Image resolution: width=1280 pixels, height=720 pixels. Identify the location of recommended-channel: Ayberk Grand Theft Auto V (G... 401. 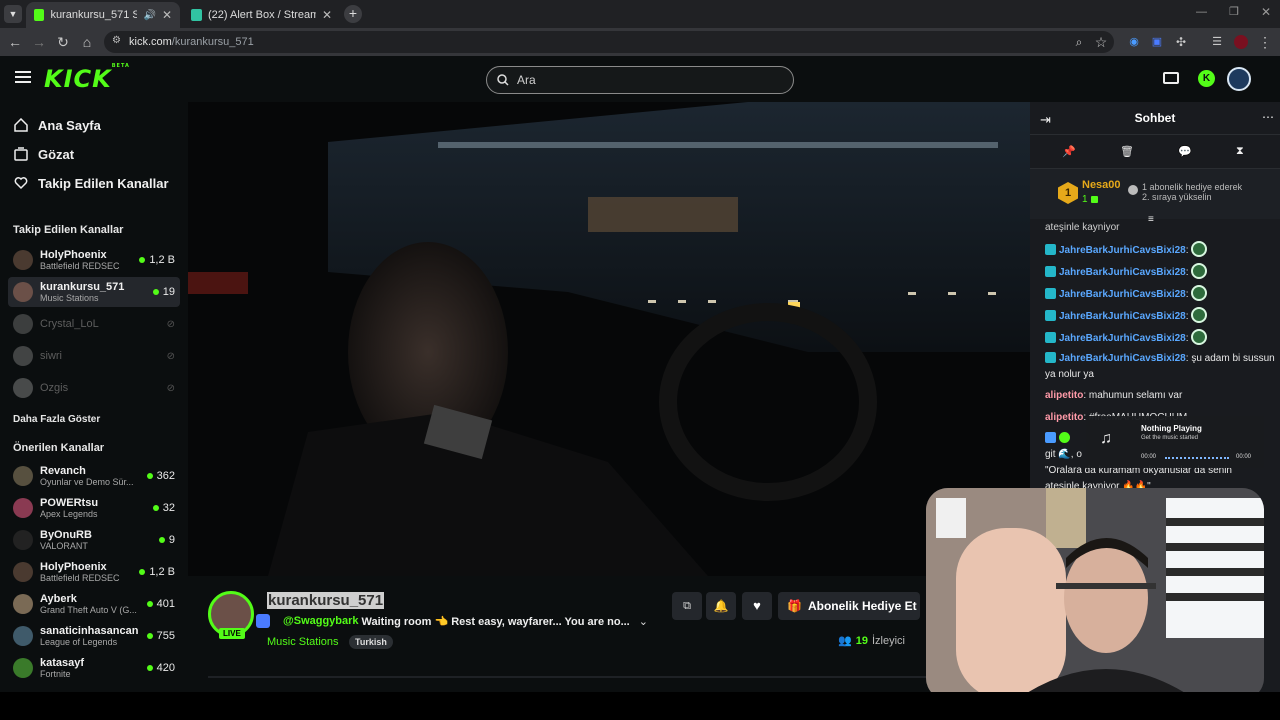
(94, 604).